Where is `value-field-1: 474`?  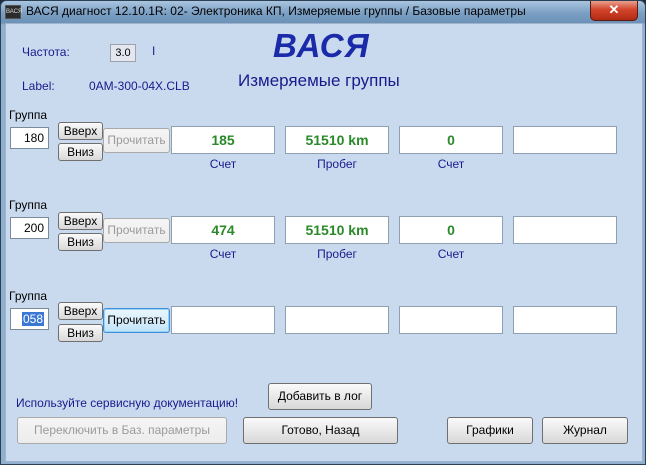 value-field-1: 474 is located at coordinates (223, 230).